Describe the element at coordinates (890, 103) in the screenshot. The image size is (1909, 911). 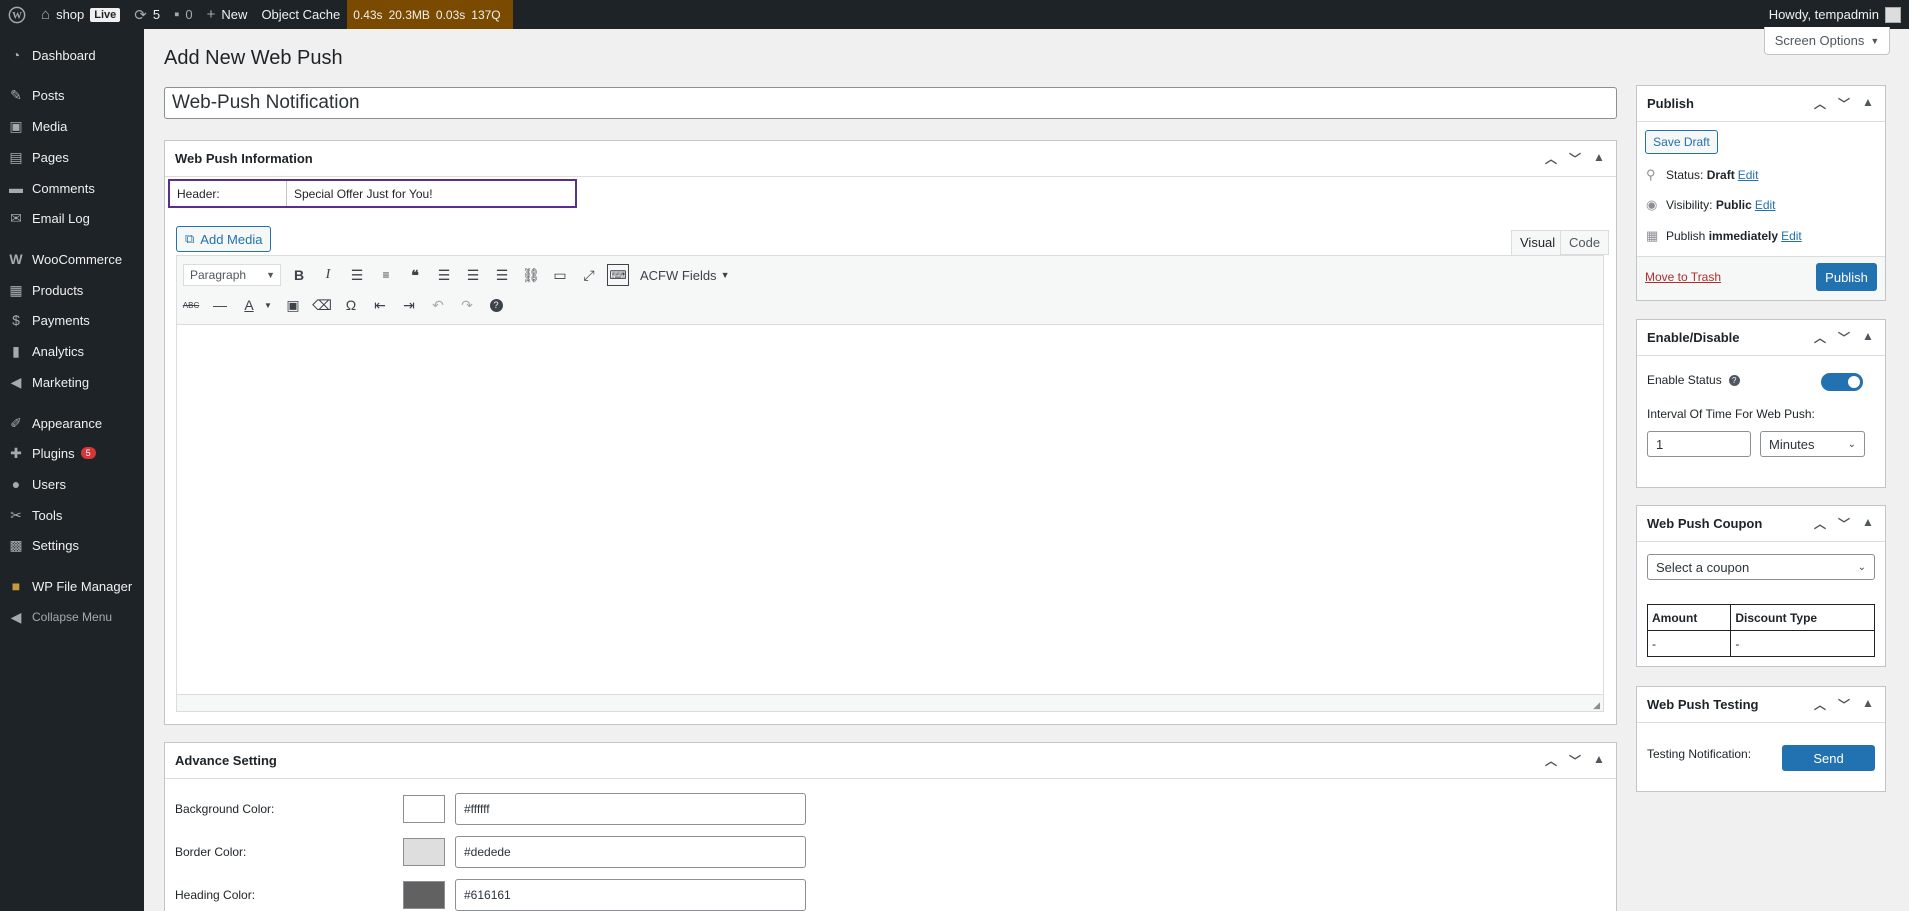
I see `post-title-input: Web-Push Notification` at that location.